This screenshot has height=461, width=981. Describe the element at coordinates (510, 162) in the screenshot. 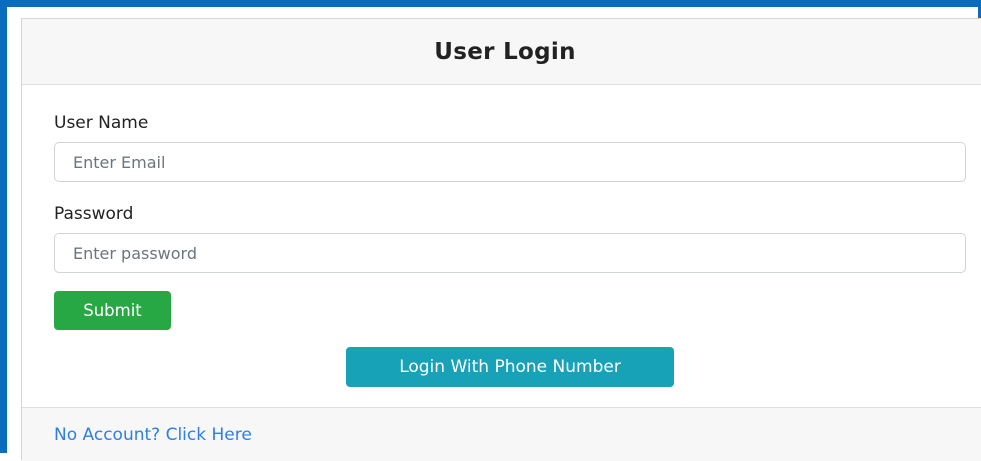

I see `email-field` at that location.